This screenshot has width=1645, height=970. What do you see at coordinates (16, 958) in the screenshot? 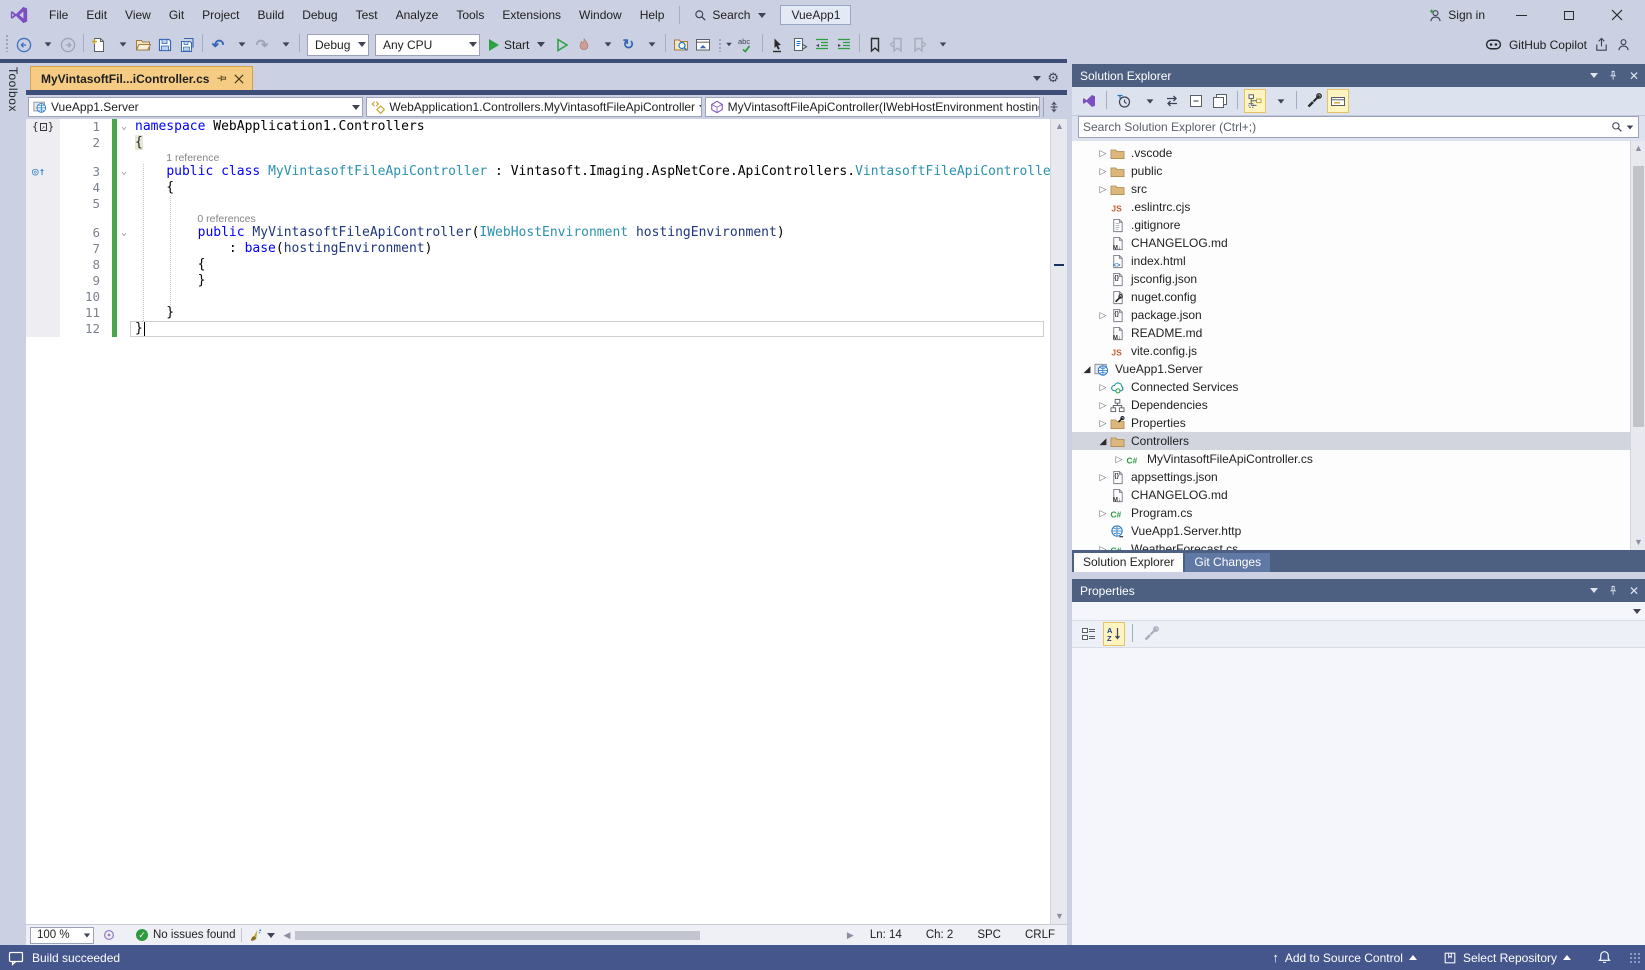
I see `feedback-bubble-icon` at bounding box center [16, 958].